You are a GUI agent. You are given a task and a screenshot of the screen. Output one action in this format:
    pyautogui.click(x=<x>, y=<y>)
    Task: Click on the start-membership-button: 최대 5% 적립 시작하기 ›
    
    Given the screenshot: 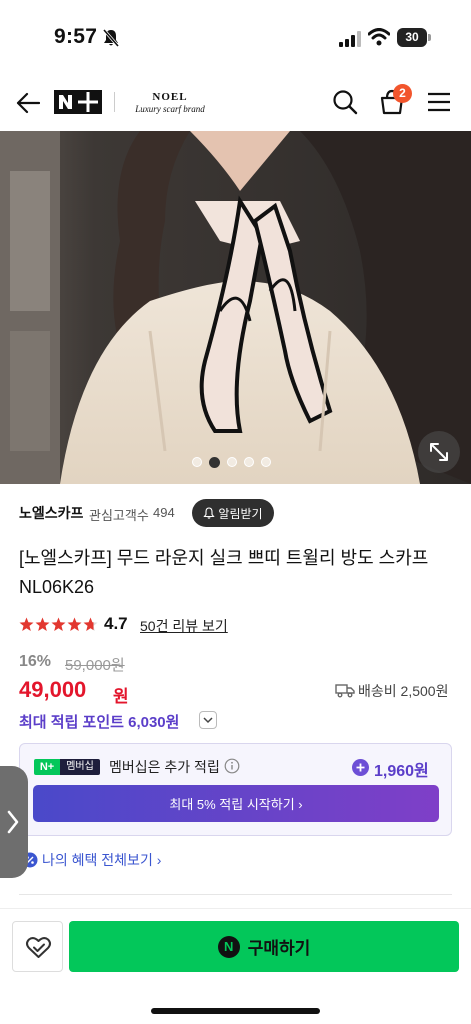 What is the action you would take?
    pyautogui.click(x=236, y=803)
    